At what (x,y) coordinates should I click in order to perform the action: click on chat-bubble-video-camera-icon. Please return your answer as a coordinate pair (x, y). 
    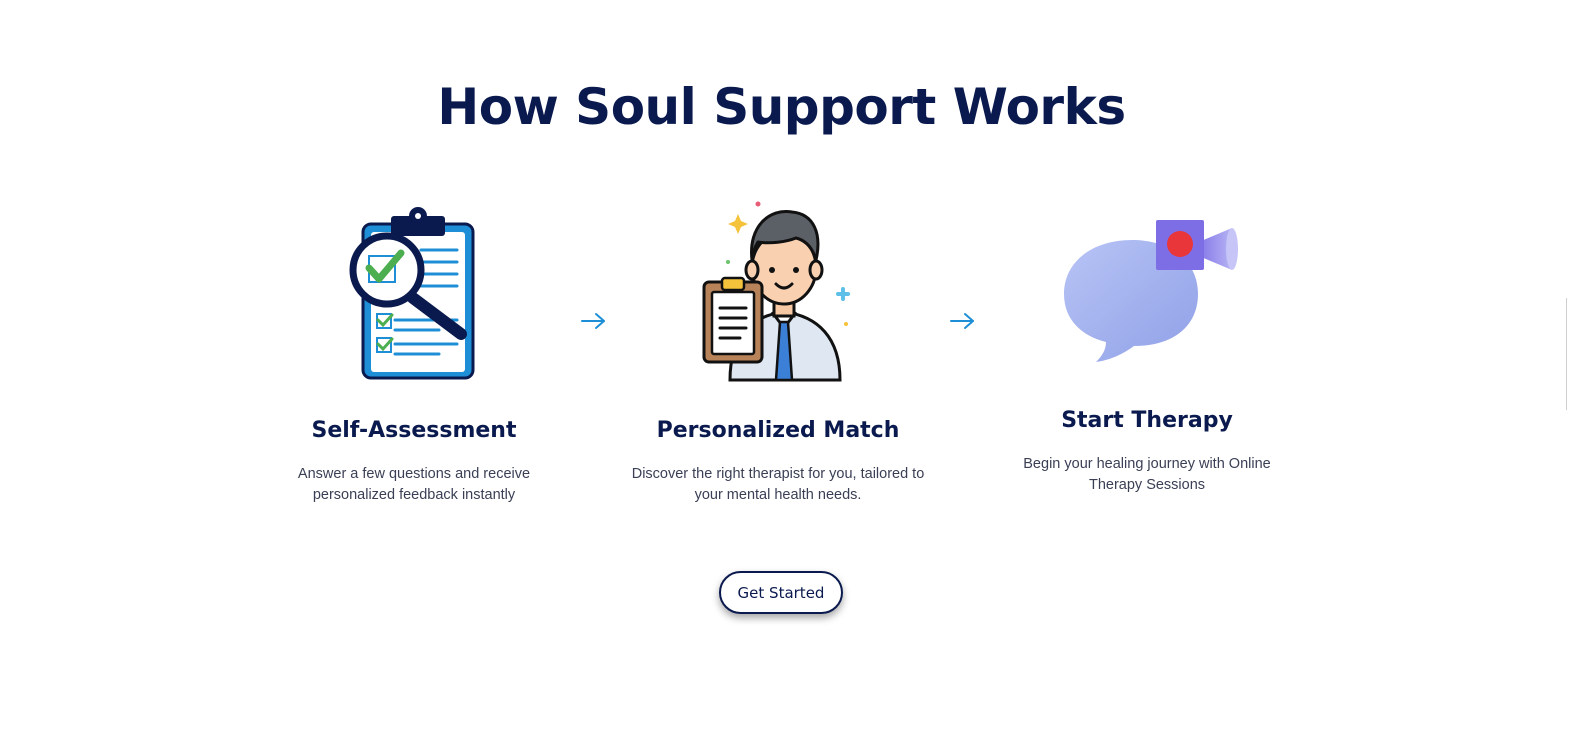
    Looking at the image, I should click on (1151, 291).